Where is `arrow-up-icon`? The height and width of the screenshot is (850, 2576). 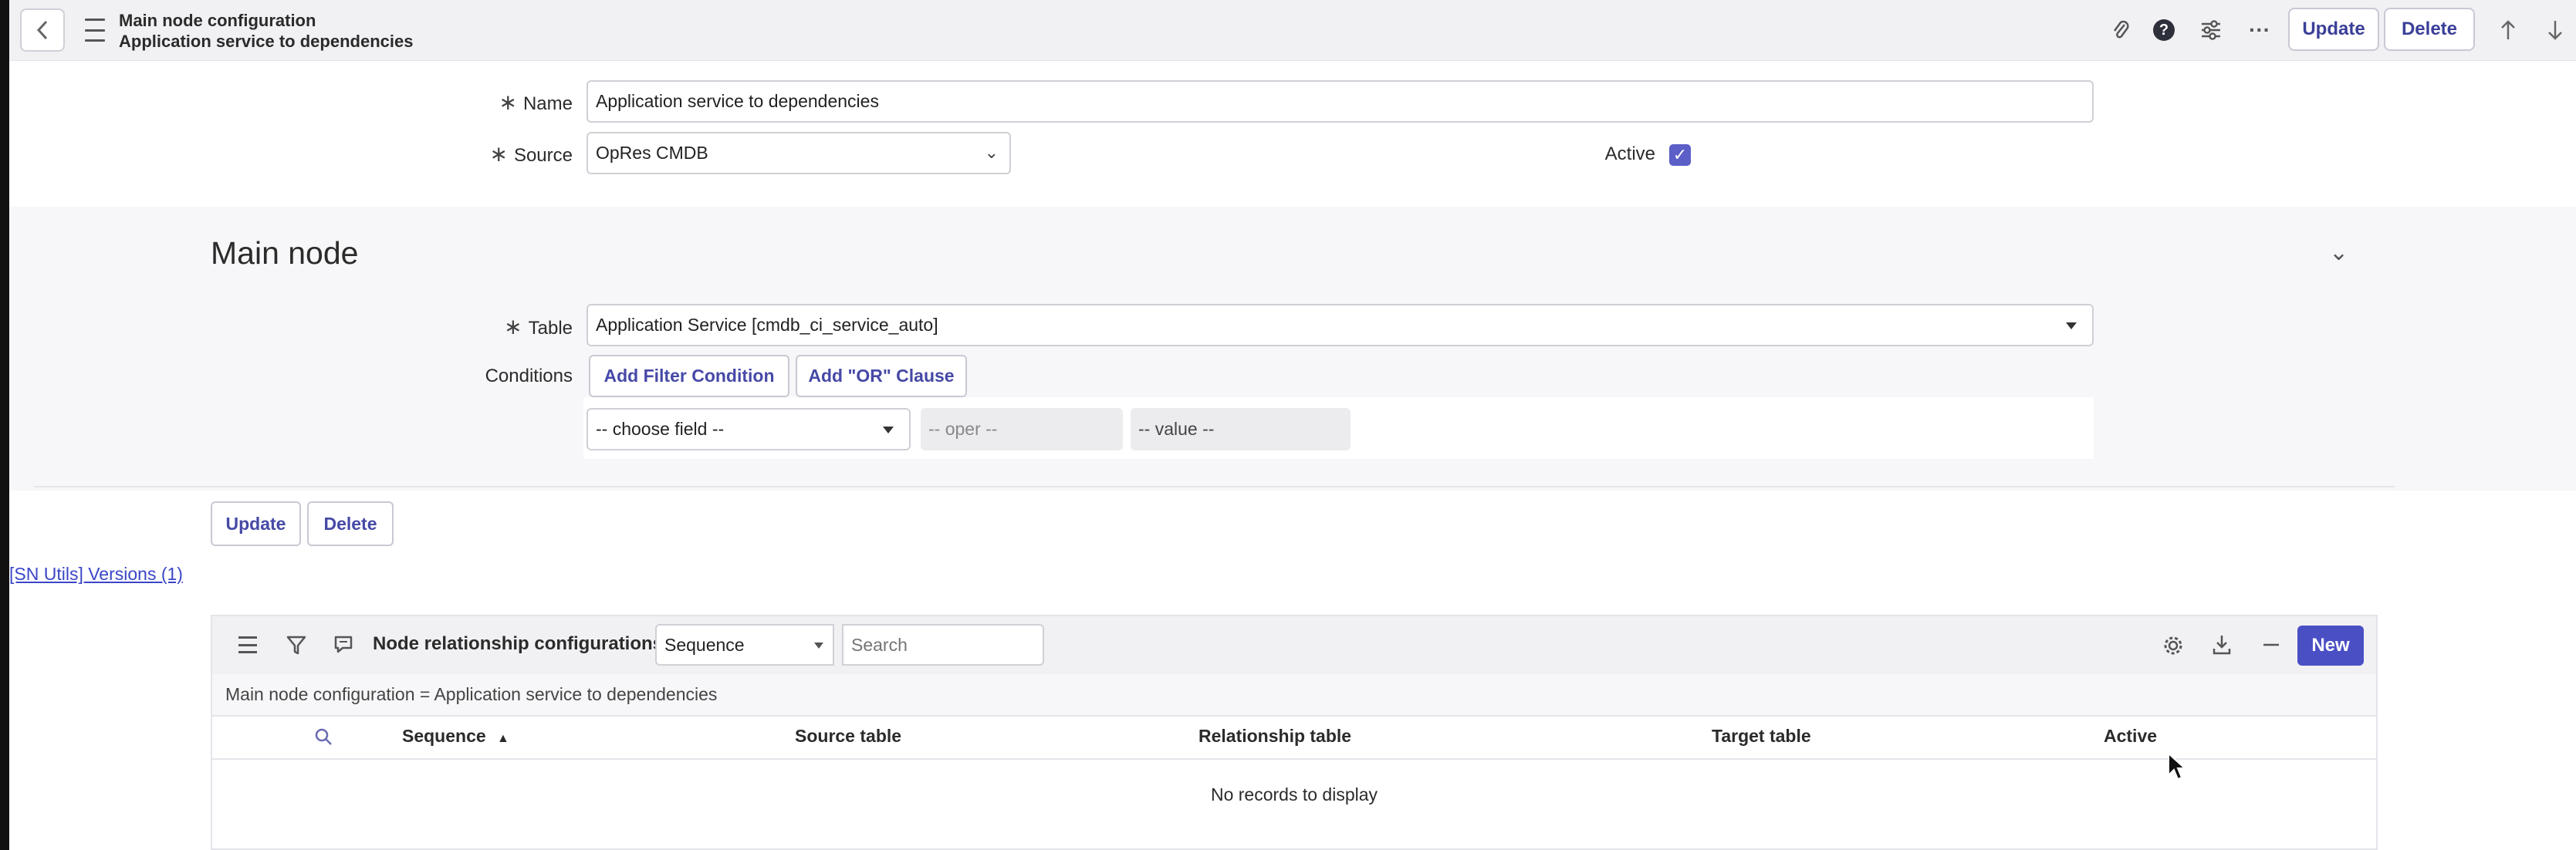 arrow-up-icon is located at coordinates (2508, 30).